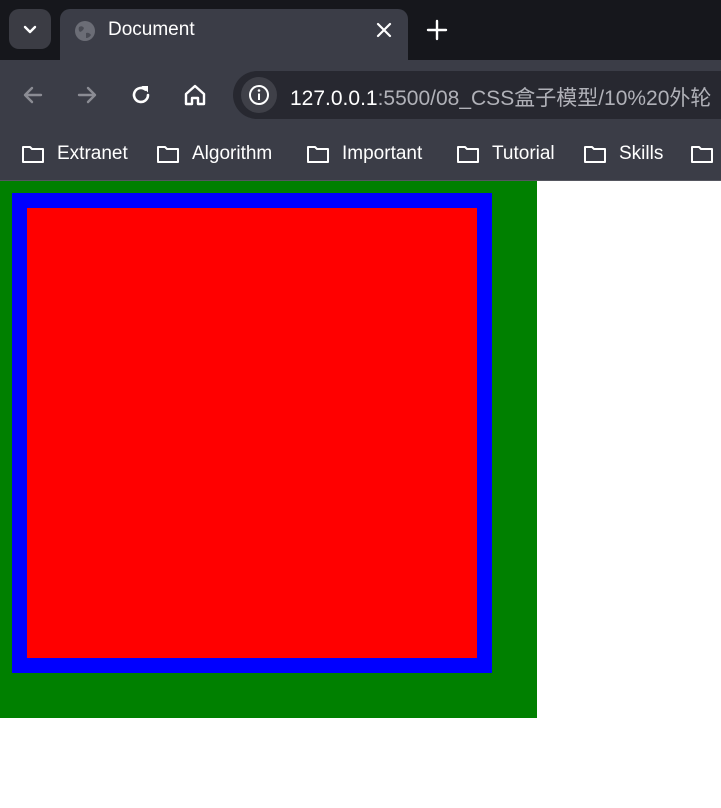  I want to click on bookmark-algorithm: Algorithm, so click(214, 154).